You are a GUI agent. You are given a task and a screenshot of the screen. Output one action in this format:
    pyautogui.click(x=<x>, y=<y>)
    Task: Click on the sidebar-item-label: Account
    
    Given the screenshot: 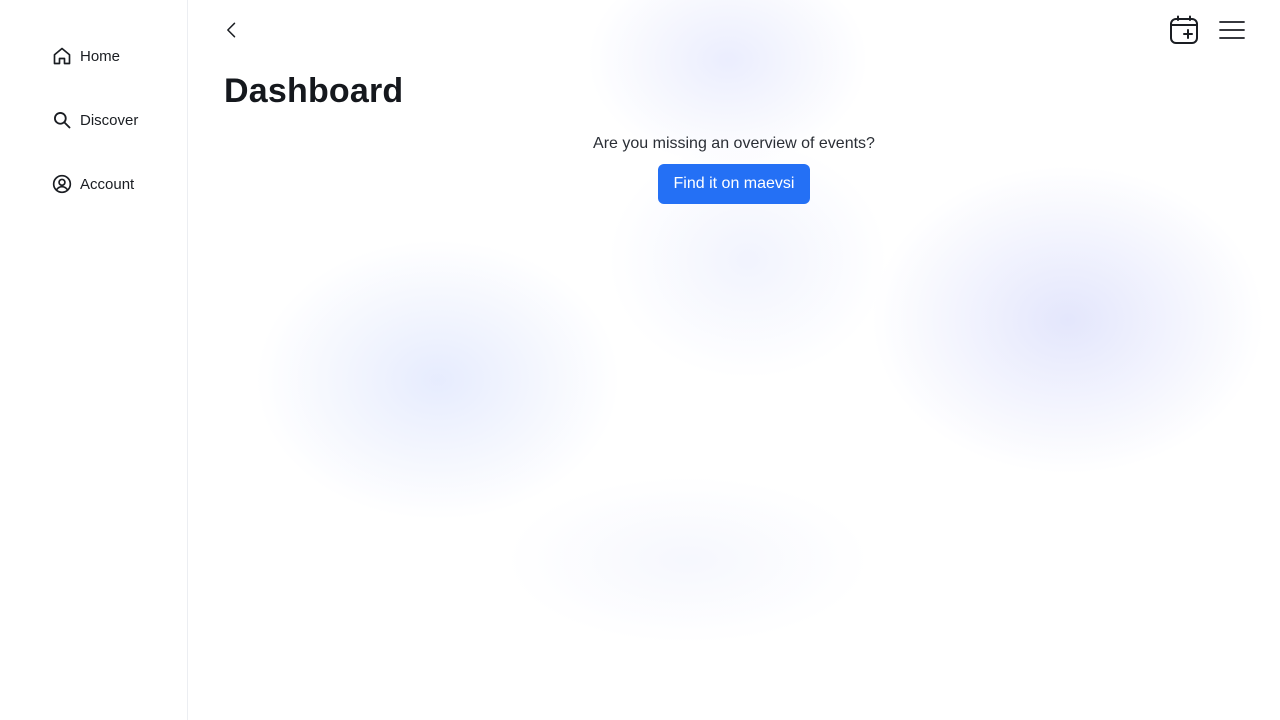 What is the action you would take?
    pyautogui.click(x=107, y=184)
    